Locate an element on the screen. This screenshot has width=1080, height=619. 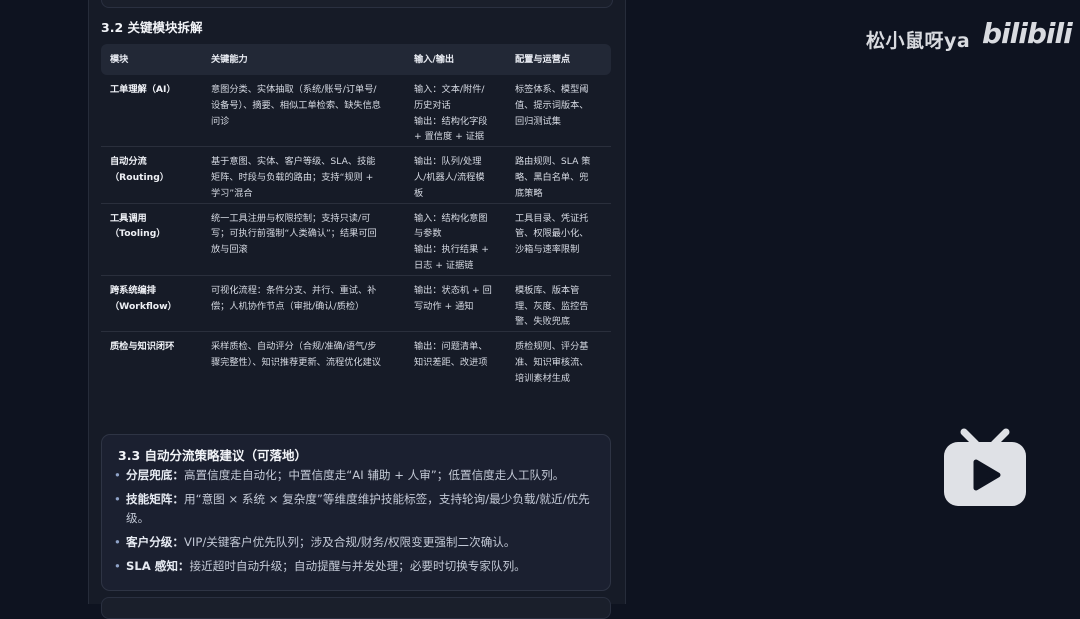
cell-line: 工单理解（AI） is located at coordinates (143, 89).